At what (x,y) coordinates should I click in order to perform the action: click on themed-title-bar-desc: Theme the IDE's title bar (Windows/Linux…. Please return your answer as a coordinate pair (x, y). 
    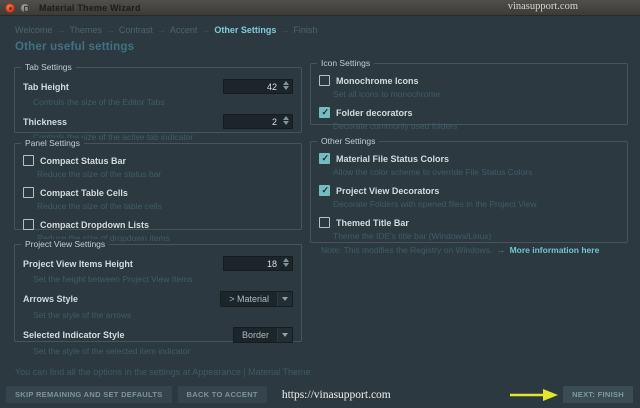
    Looking at the image, I should click on (412, 236).